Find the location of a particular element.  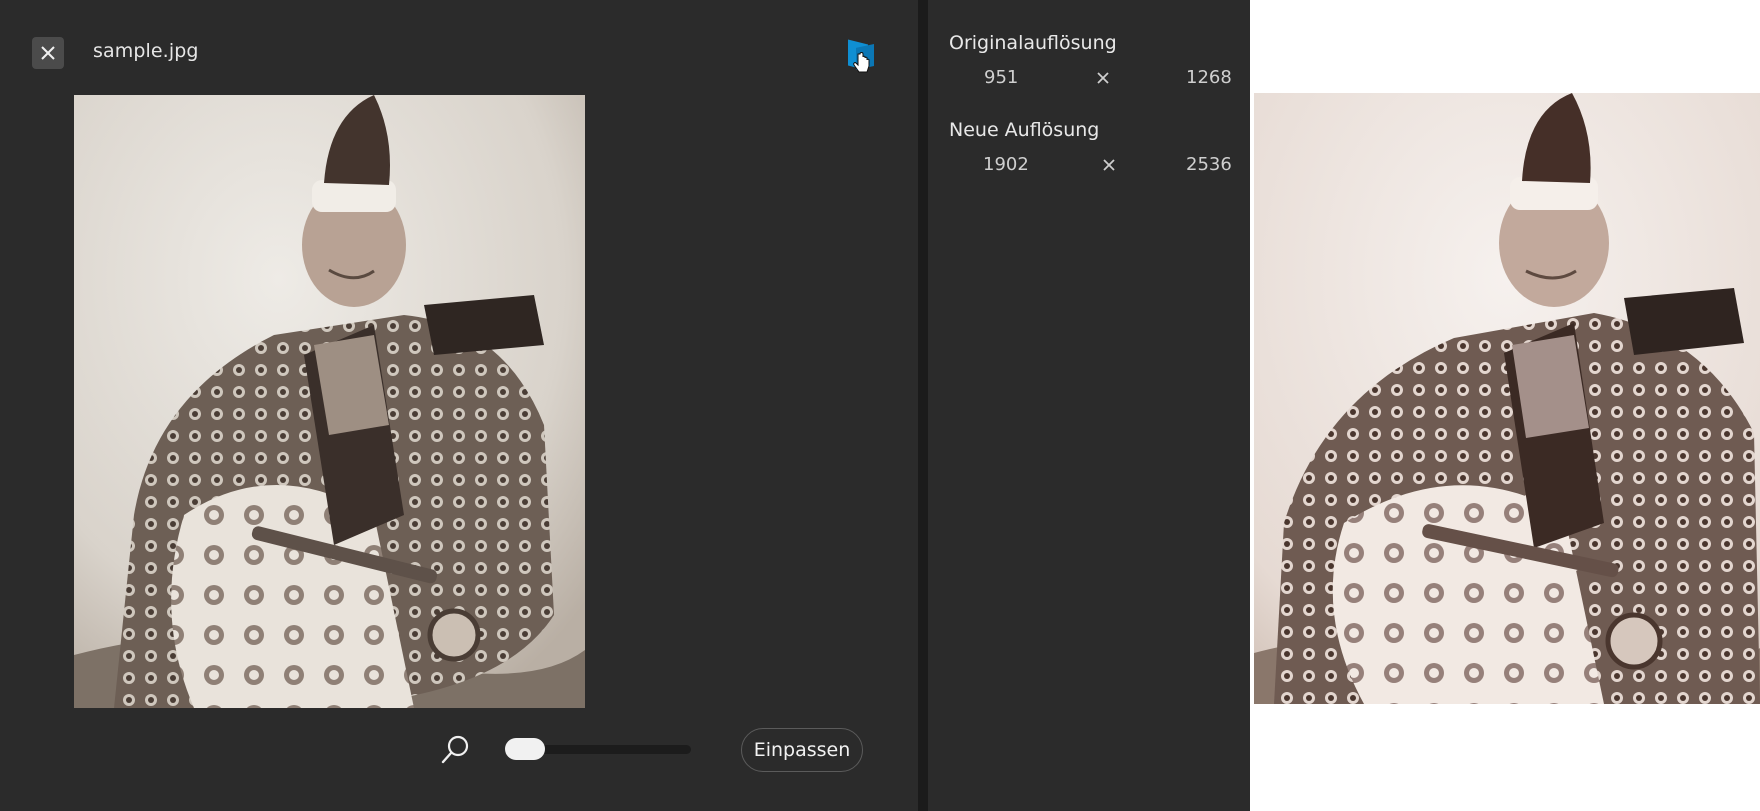

new-resolution-title: Neue Auflösung is located at coordinates (1024, 130).